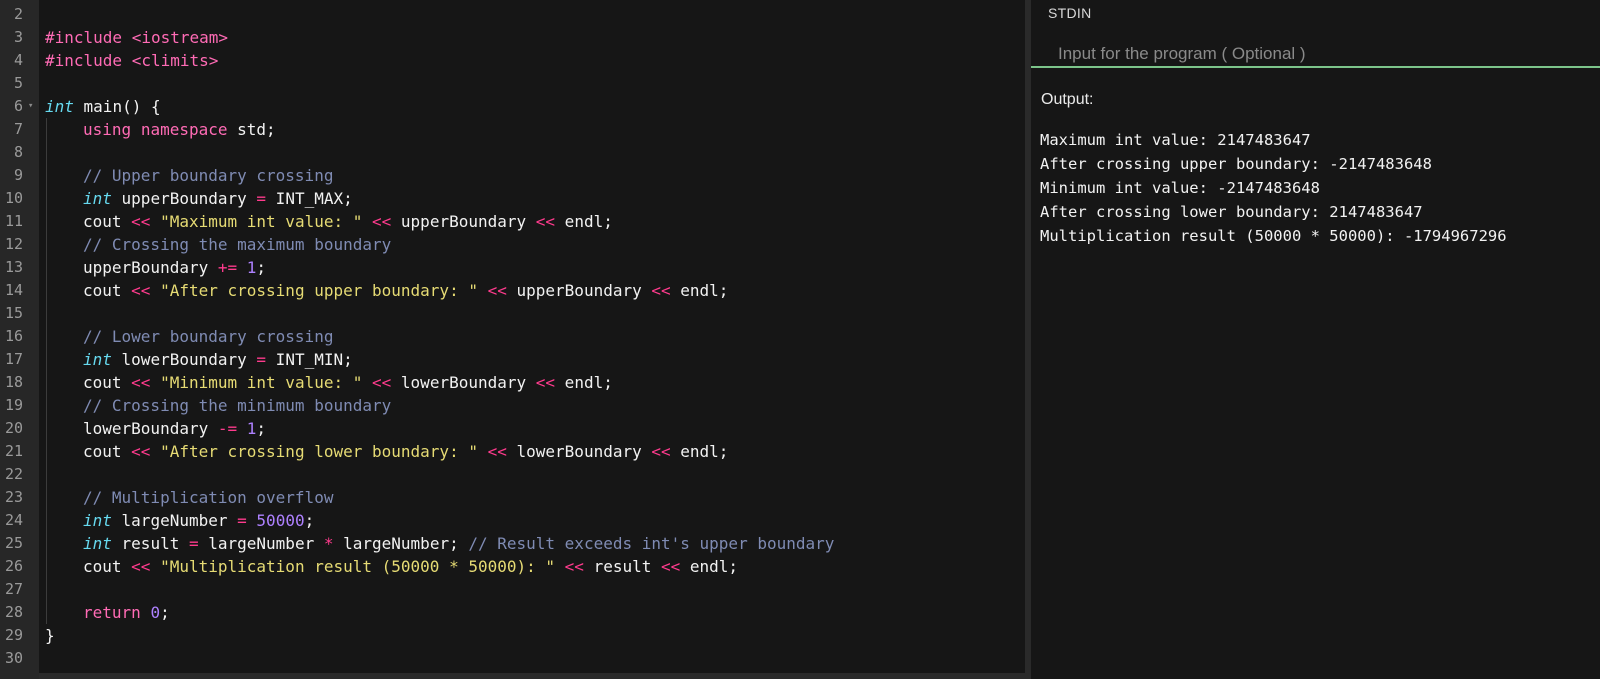 The image size is (1600, 679). I want to click on code-token: largeNumber;, so click(401, 543).